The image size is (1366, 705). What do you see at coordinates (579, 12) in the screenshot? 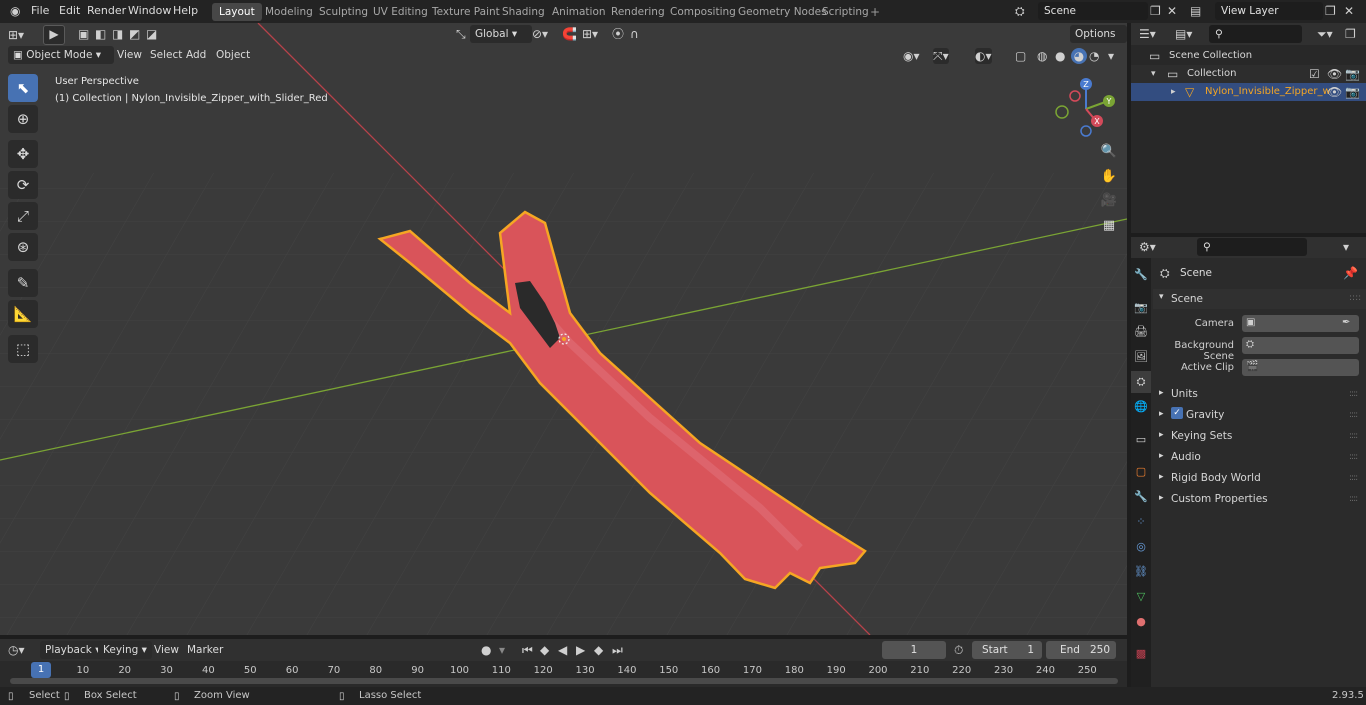
I see `tab-animation: Animation` at bounding box center [579, 12].